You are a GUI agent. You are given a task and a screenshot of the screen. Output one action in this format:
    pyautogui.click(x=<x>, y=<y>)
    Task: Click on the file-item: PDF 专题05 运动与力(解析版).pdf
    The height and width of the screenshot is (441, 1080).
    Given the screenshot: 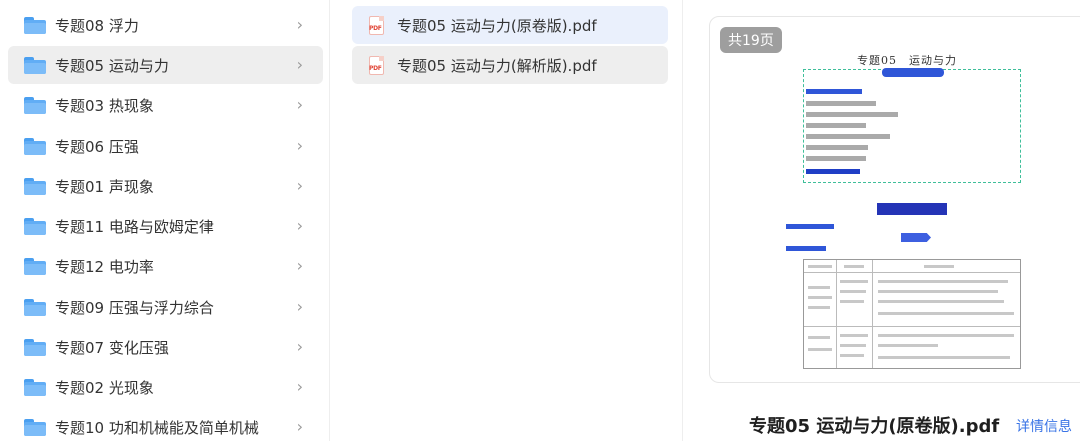 What is the action you would take?
    pyautogui.click(x=510, y=65)
    